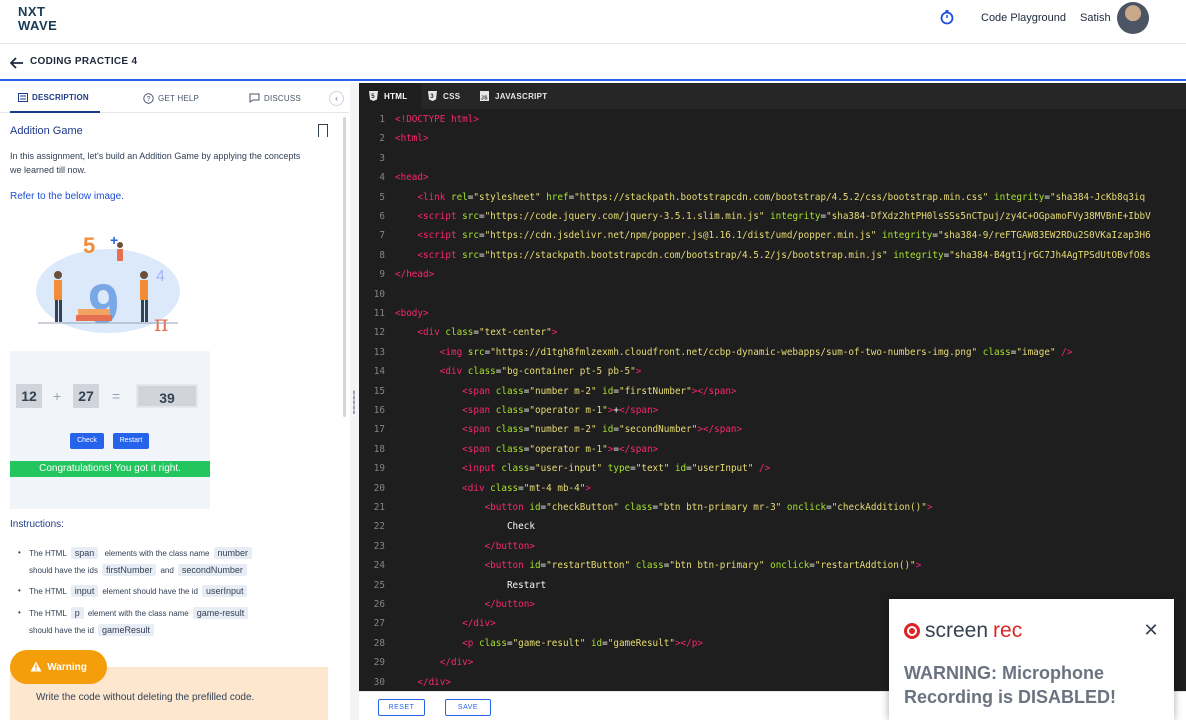 This screenshot has width=1186, height=720. I want to click on code-line: 12 <div class="text-center">, so click(772, 332).